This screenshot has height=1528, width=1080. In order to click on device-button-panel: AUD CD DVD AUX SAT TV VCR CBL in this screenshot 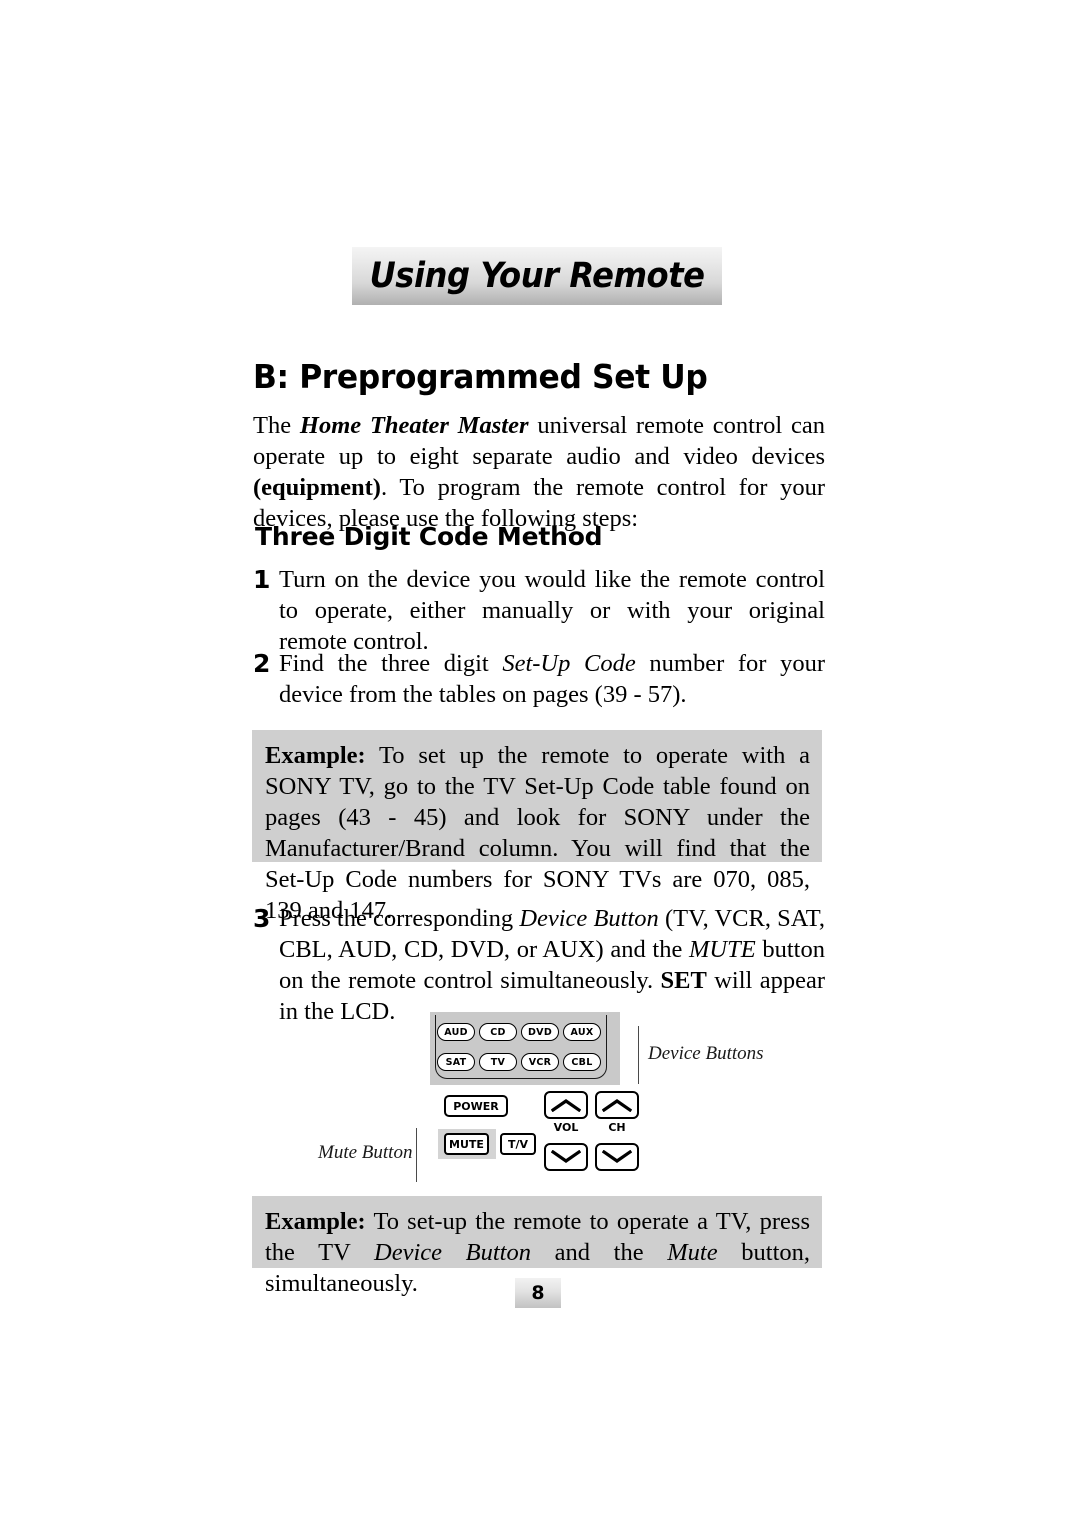, I will do `click(525, 1048)`.